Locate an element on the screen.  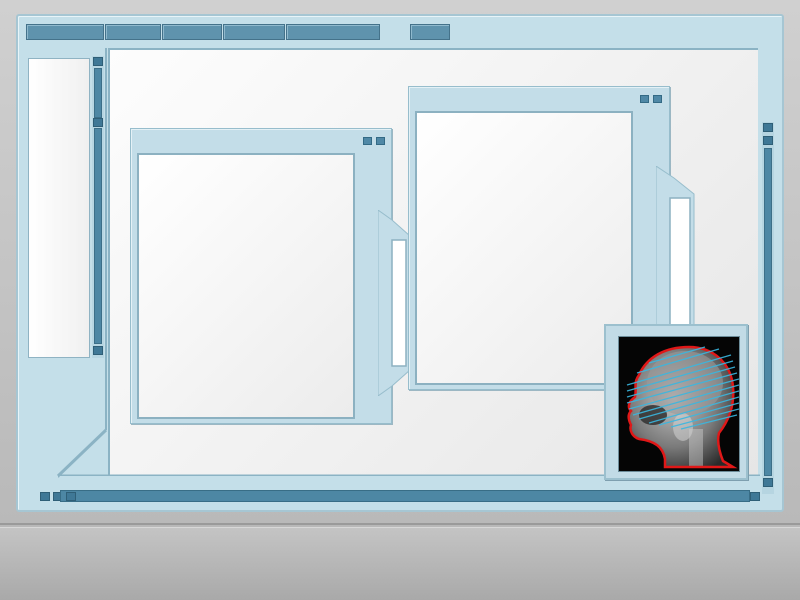
xray-head-svg is located at coordinates (679, 404).